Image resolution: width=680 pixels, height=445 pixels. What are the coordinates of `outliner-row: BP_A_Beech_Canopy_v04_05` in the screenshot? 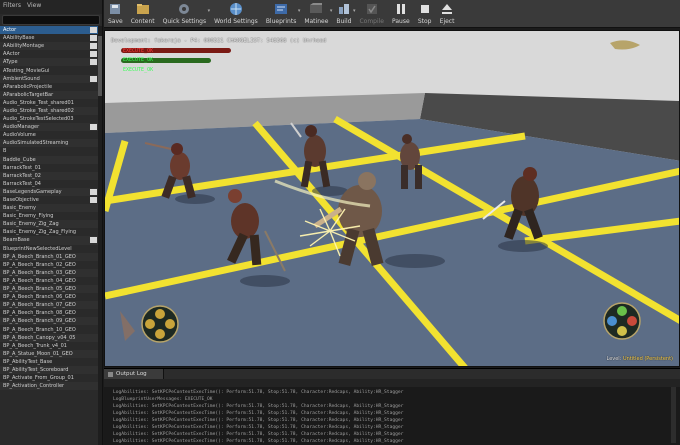 It's located at (51, 337).